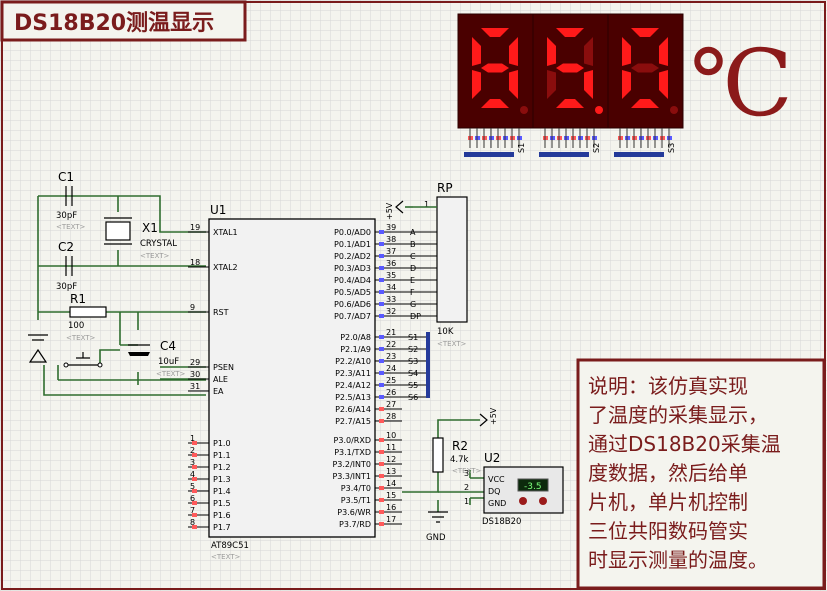 The height and width of the screenshot is (591, 827). I want to click on pin-name: P1.5, so click(222, 503).